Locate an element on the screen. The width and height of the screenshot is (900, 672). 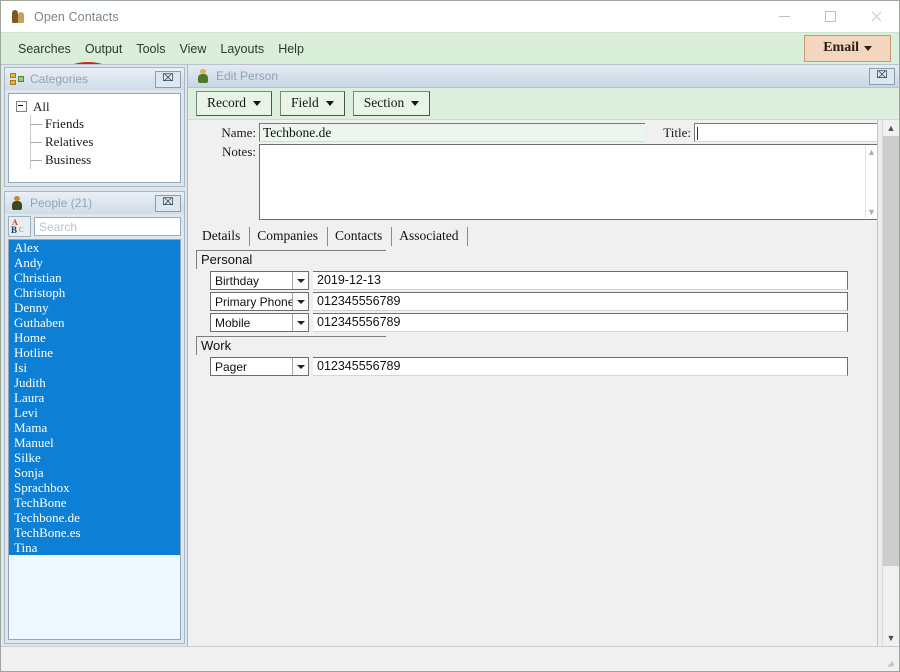
window-controls is located at coordinates (830, 16).